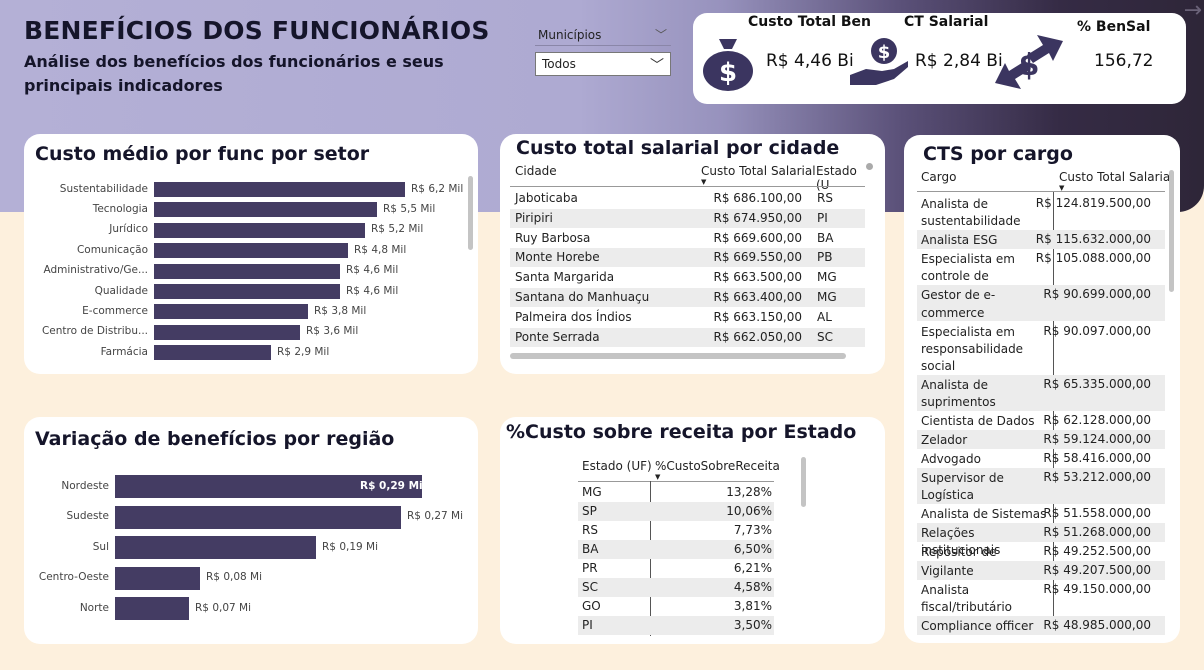 This screenshot has width=1204, height=670. Describe the element at coordinates (690, 278) in the screenshot. I see `table-row: Santa Margarida R$ 663.500,00 MG` at that location.